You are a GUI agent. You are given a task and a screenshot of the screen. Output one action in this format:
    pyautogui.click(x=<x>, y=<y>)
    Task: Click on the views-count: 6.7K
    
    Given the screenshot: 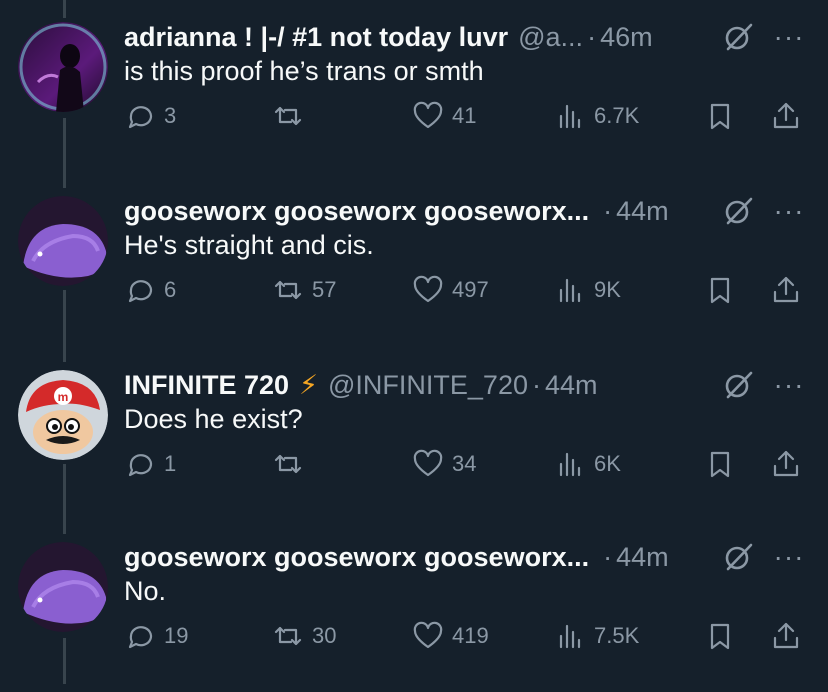 What is the action you would take?
    pyautogui.click(x=617, y=115)
    